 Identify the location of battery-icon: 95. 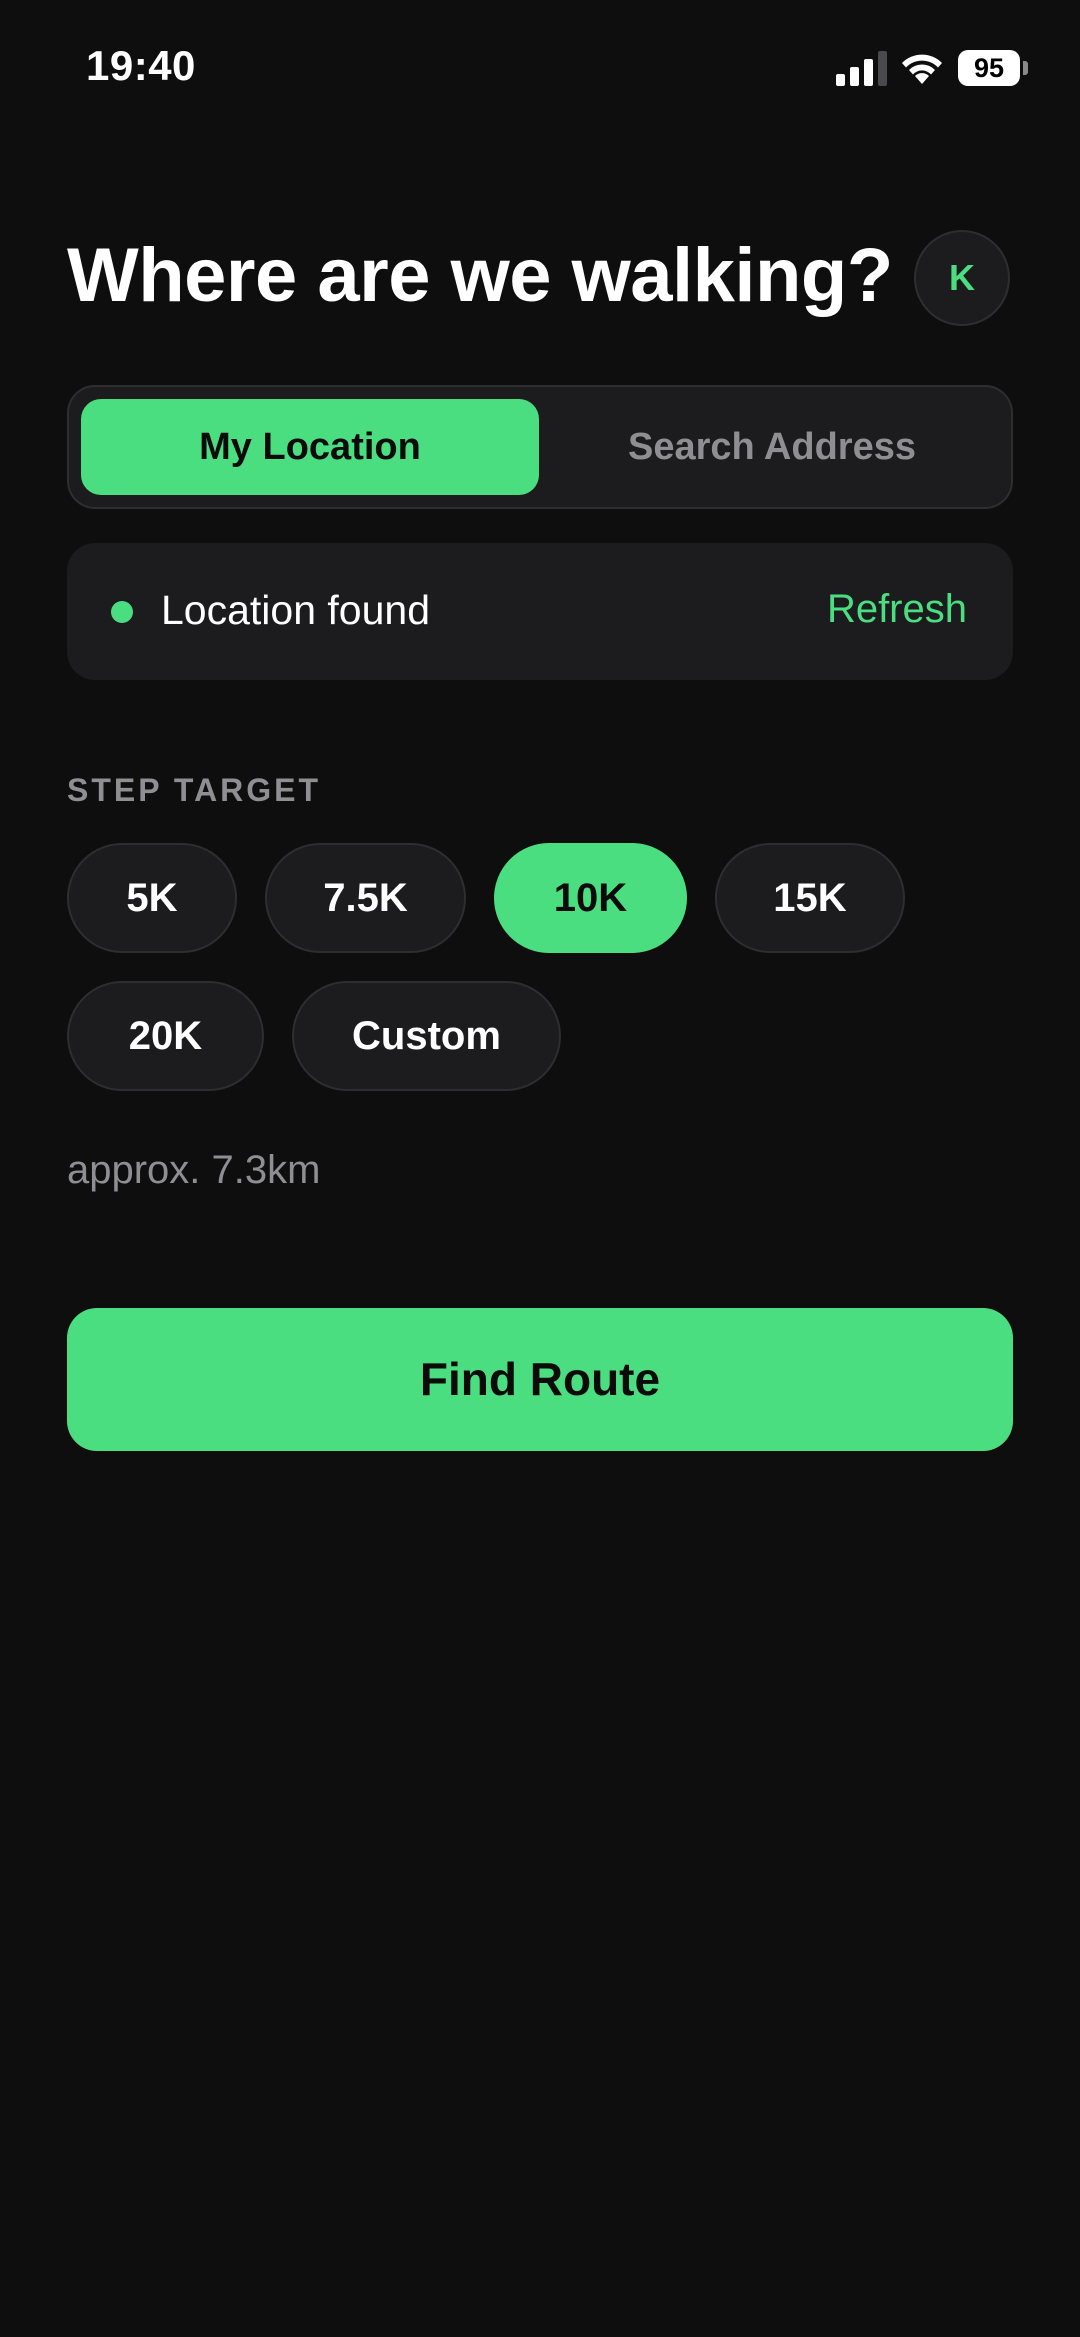
(993, 68).